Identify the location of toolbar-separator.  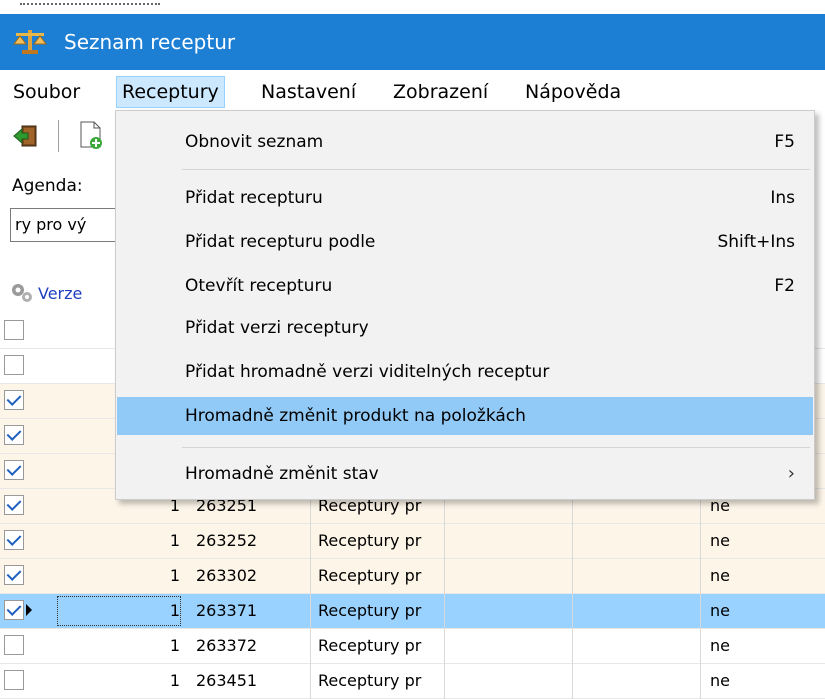
(58, 136).